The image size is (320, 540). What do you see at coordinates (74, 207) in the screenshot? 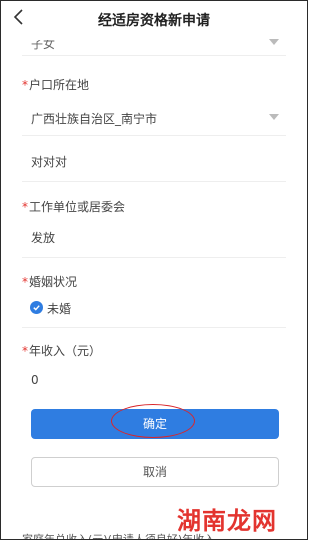
I see `employer-label: *工作单位或居委会` at bounding box center [74, 207].